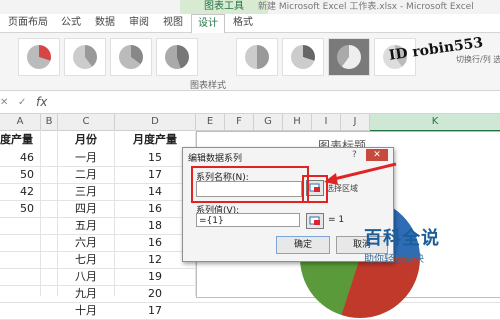  I want to click on cell-c: 十月, so click(86, 311).